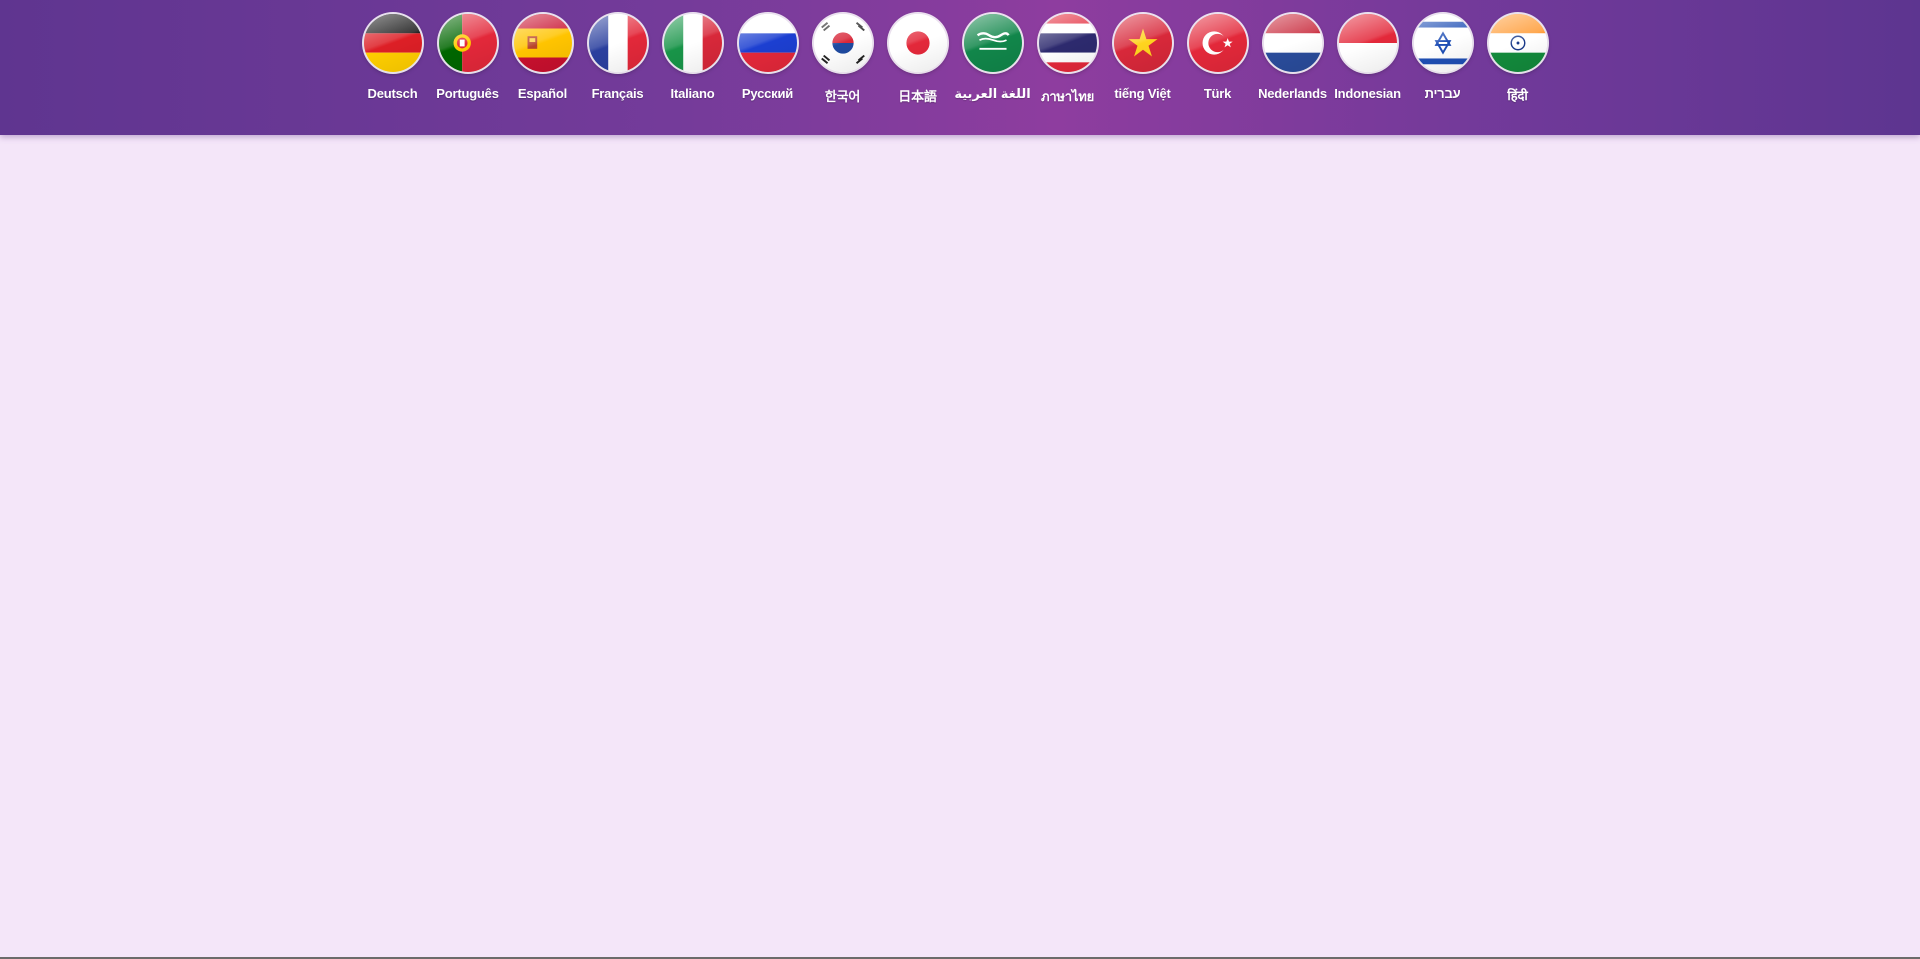  What do you see at coordinates (1292, 43) in the screenshot?
I see `netherlands-flag-icon` at bounding box center [1292, 43].